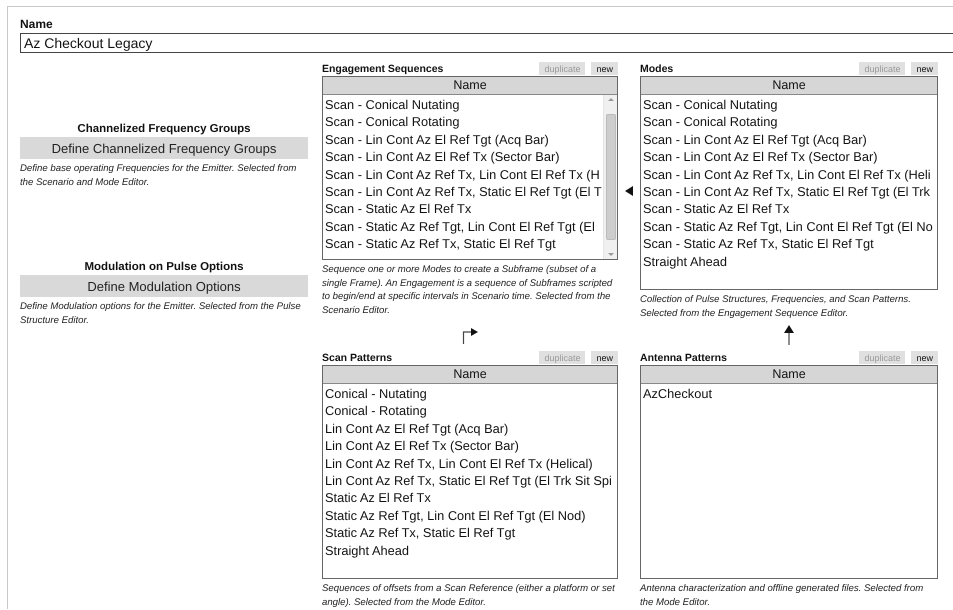  Describe the element at coordinates (463, 227) in the screenshot. I see `list-item: Scan - Static Az Ref Tgt, Lin Cont El Ref Tgt (El` at that location.